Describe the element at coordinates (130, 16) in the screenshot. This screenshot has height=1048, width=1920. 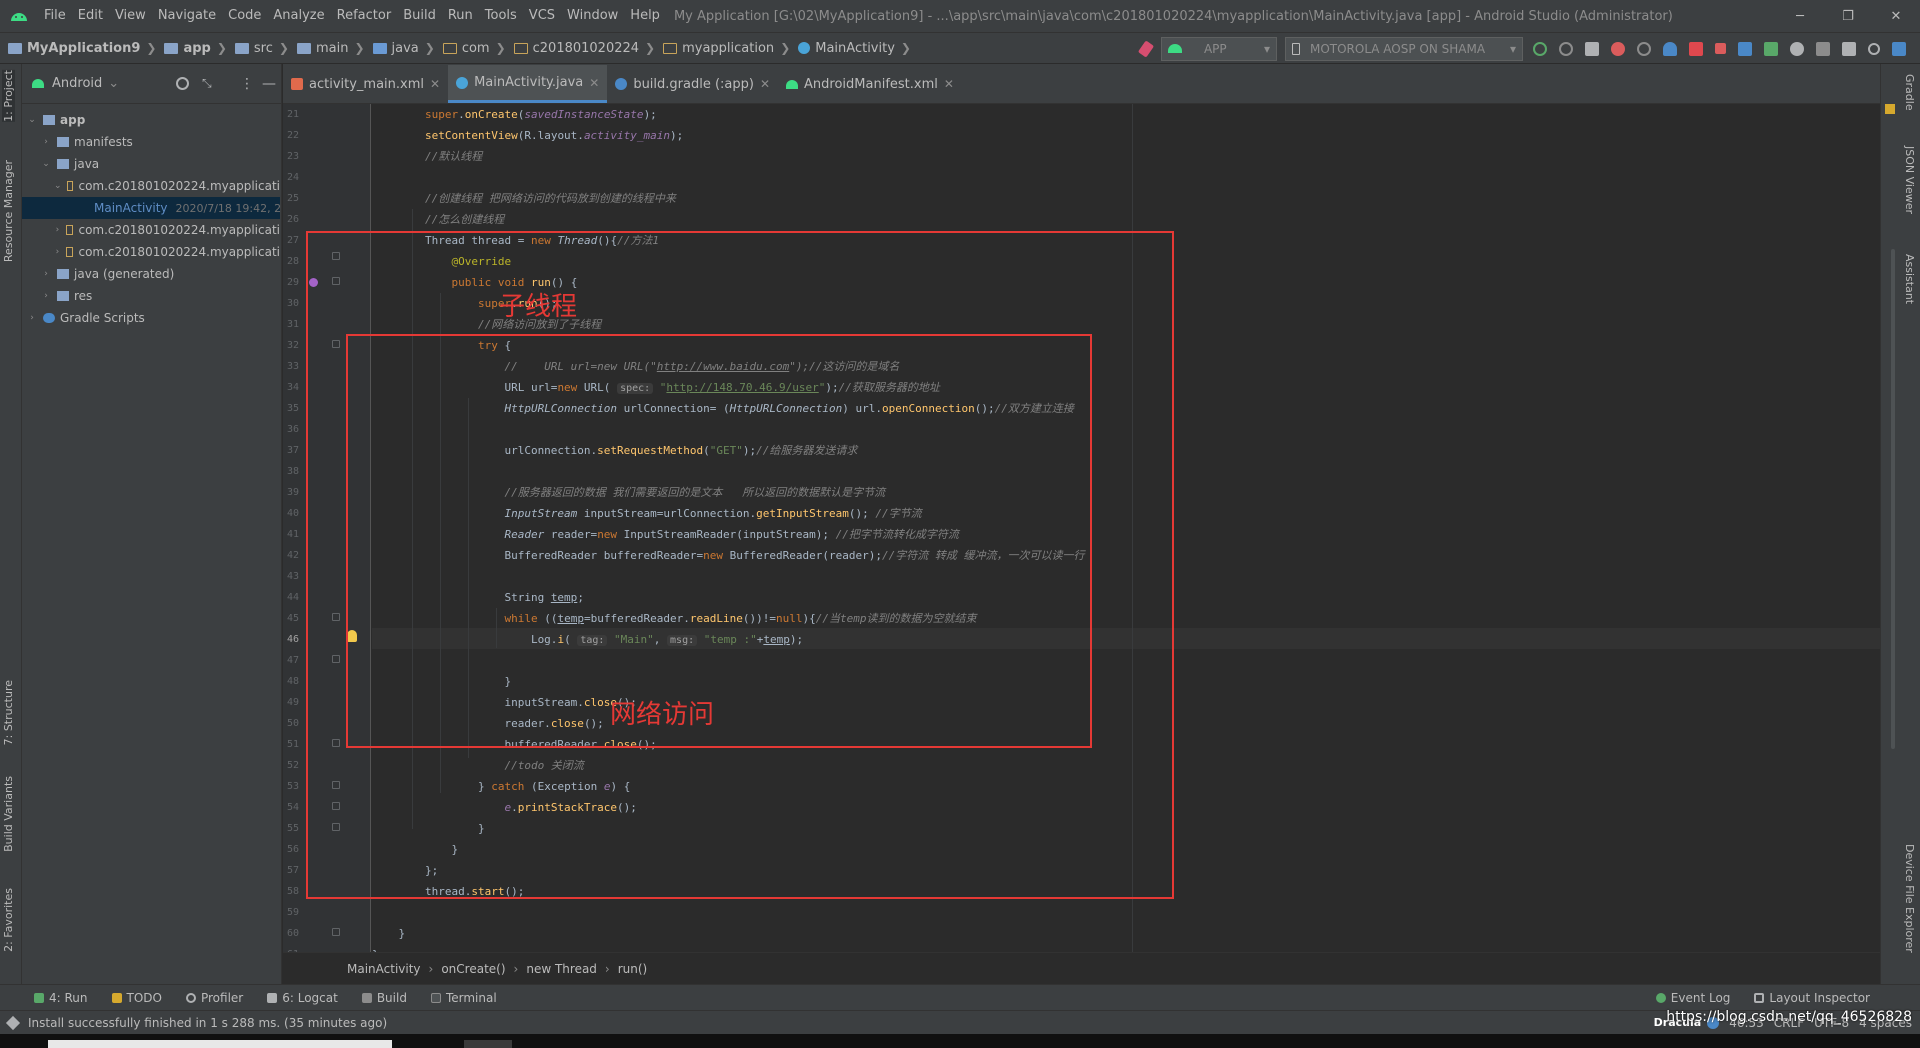
I see `menu-view: View` at that location.